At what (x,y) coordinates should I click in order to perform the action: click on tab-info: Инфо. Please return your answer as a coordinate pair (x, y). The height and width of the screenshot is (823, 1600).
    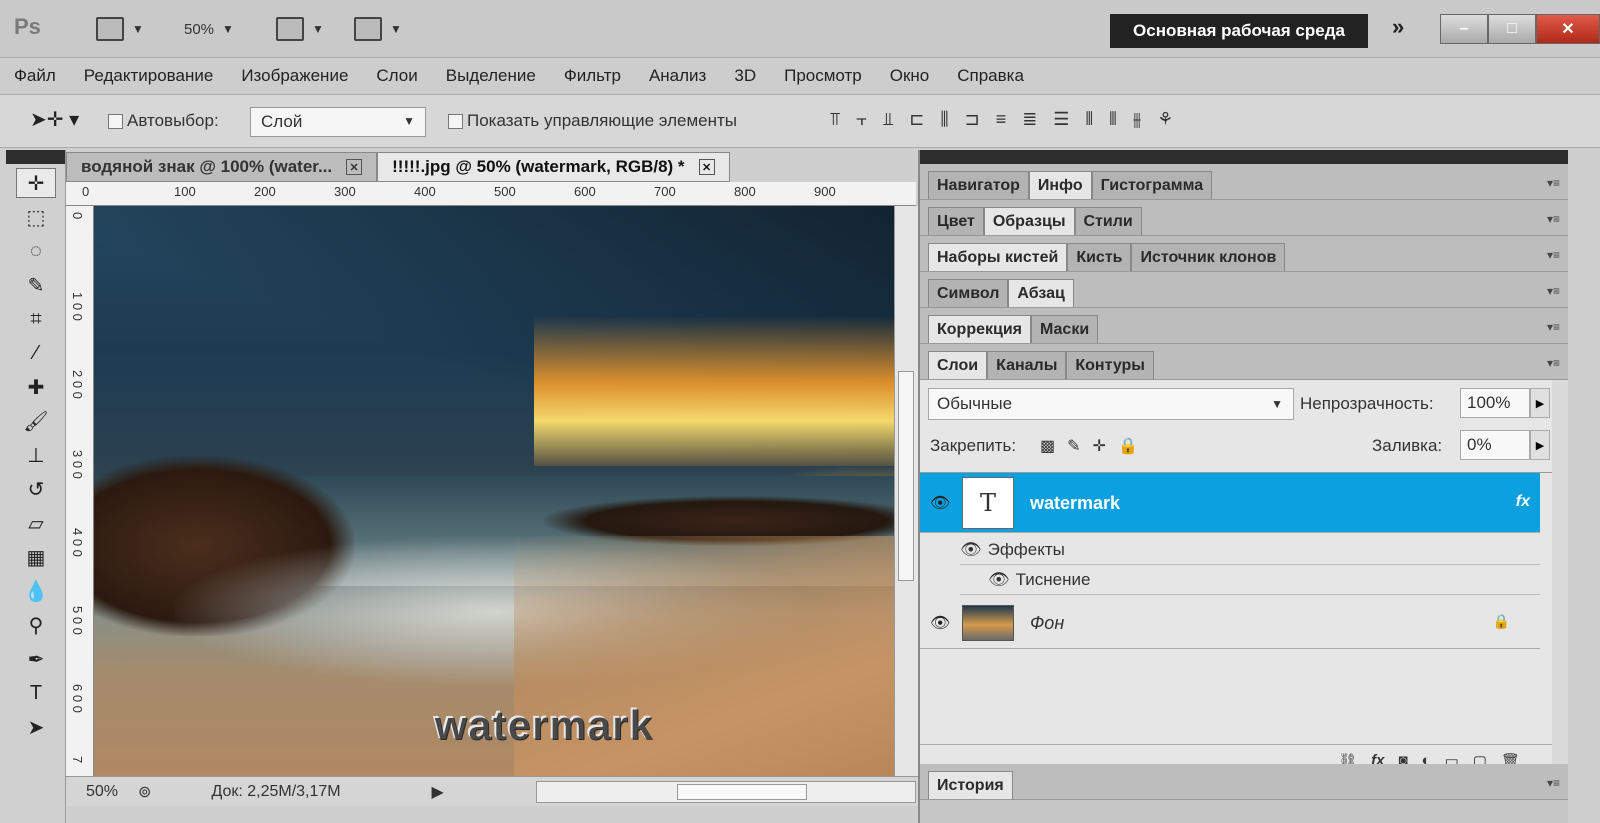
    Looking at the image, I should click on (1060, 185).